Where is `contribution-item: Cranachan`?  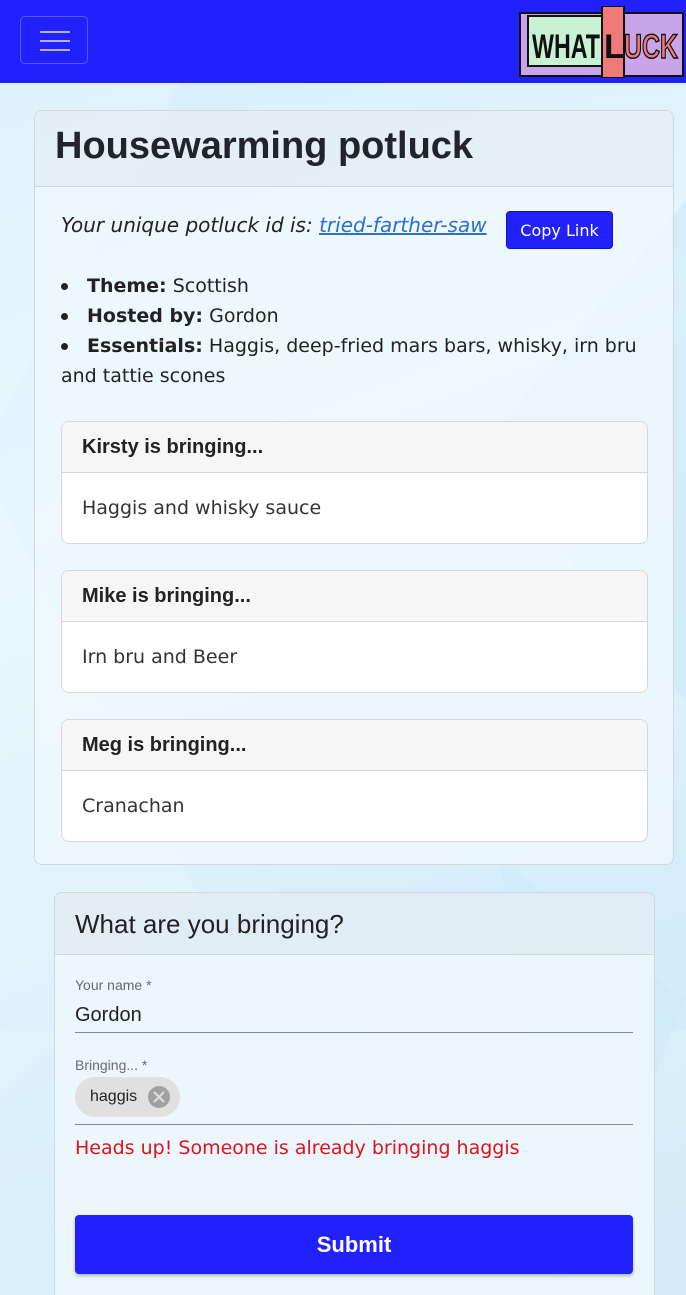
contribution-item: Cranachan is located at coordinates (133, 806).